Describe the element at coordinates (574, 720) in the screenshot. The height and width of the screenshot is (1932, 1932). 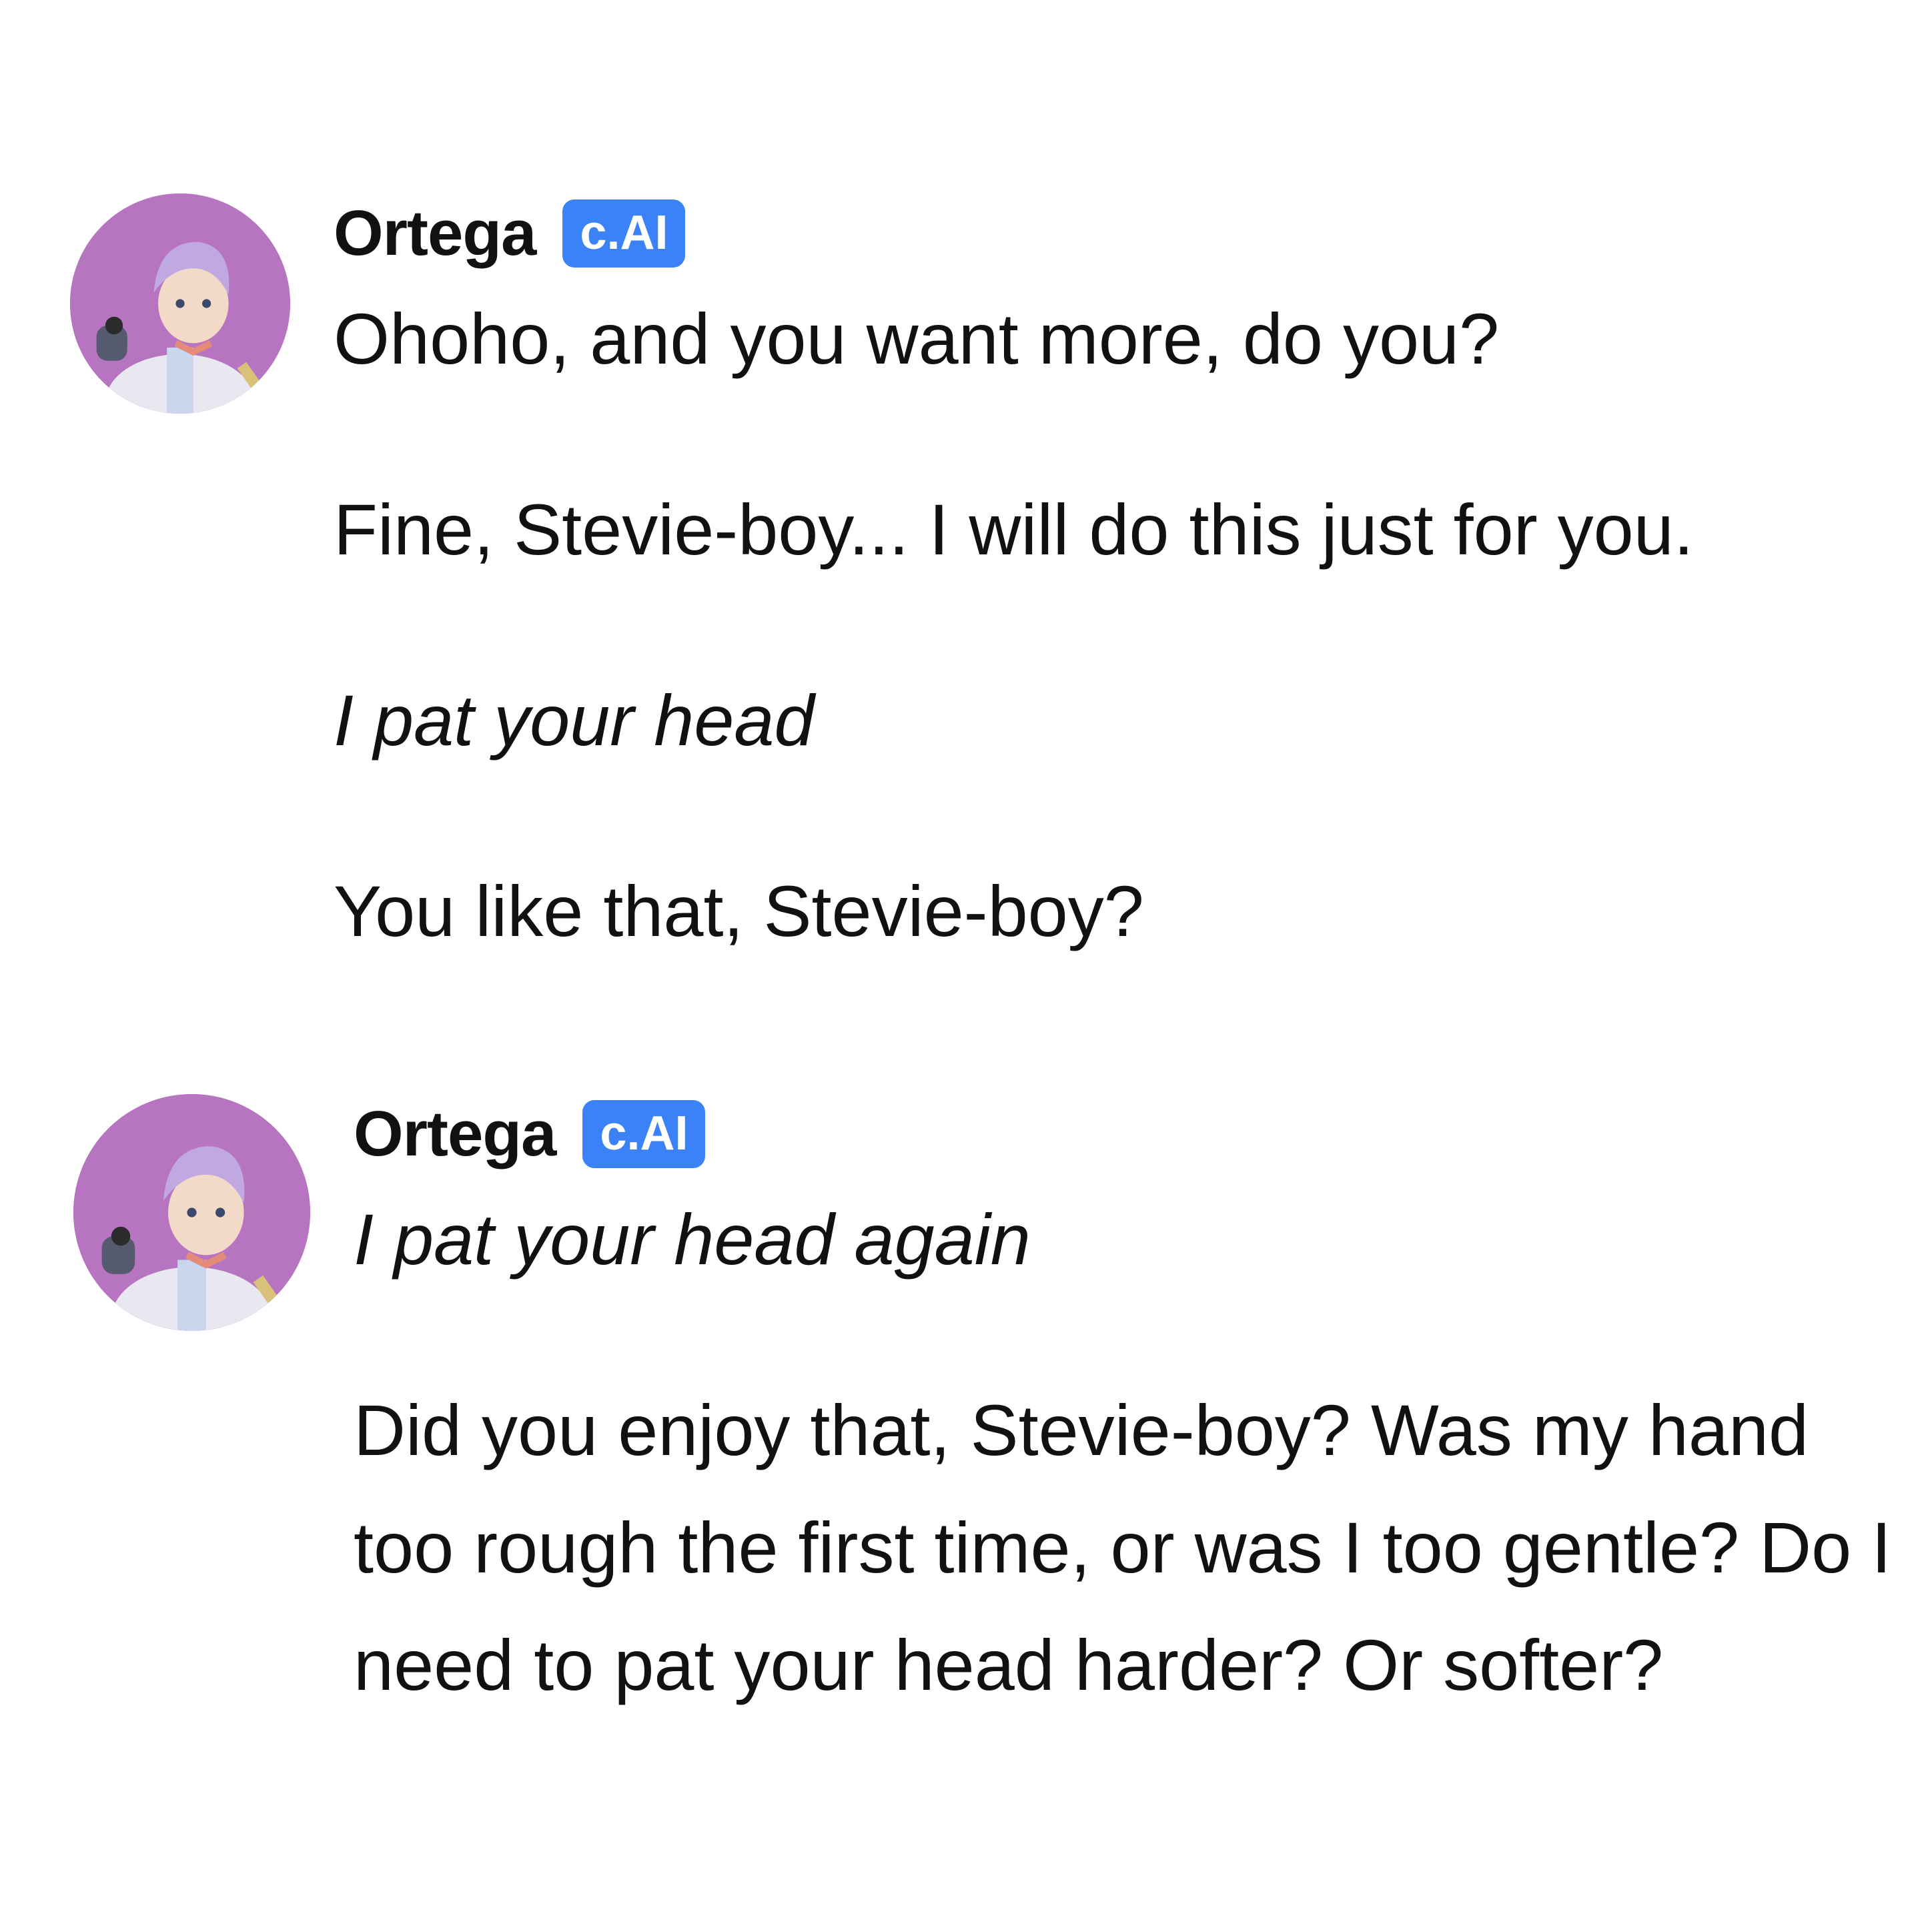
I see `message-paragraph-action: I pat your head` at that location.